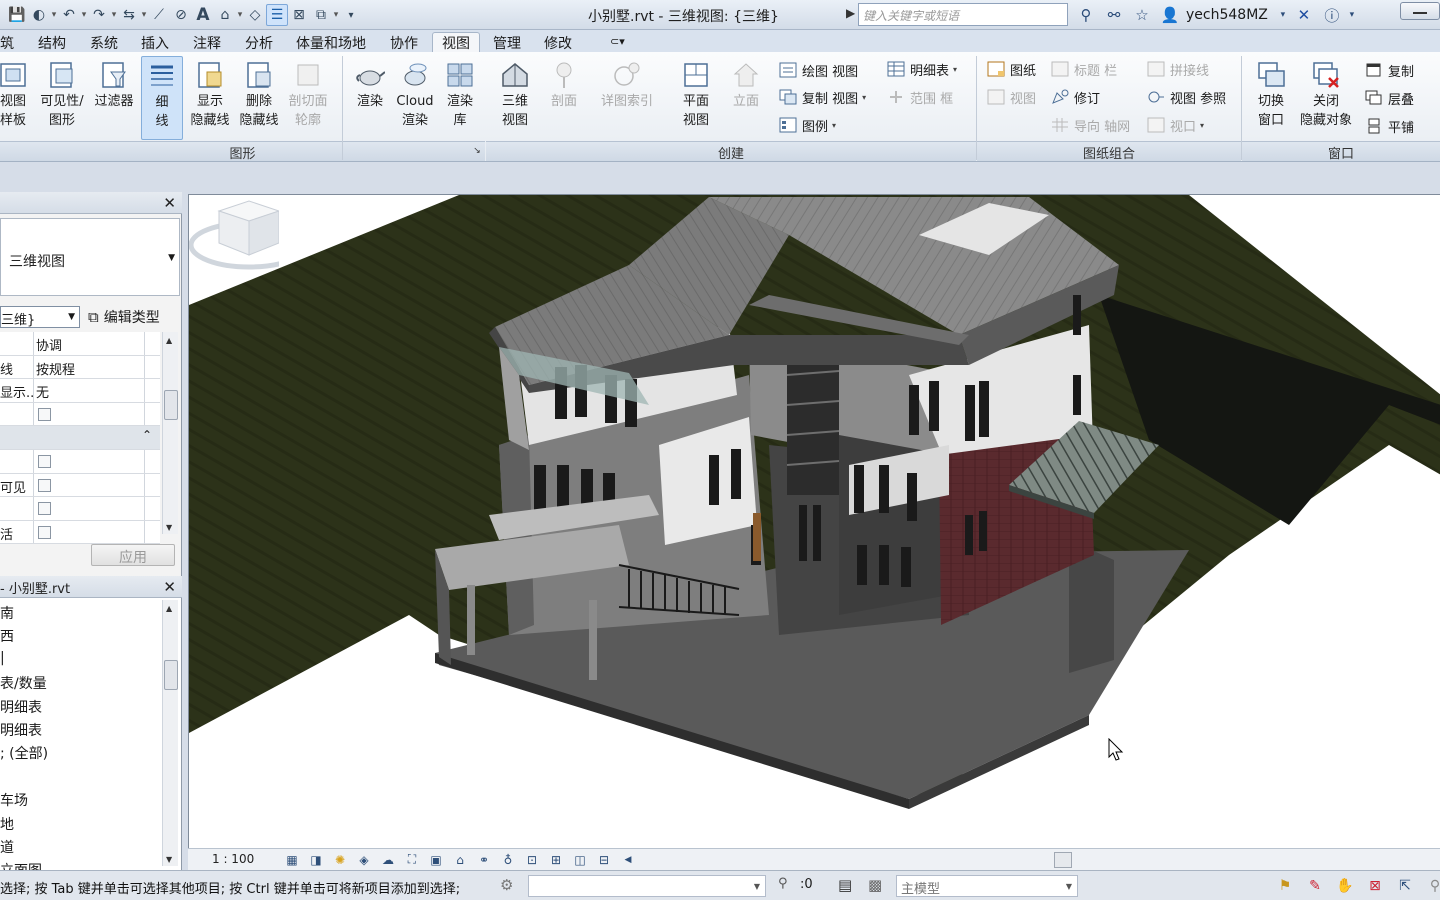  I want to click on select-links-icon: ⚑, so click(1285, 886).